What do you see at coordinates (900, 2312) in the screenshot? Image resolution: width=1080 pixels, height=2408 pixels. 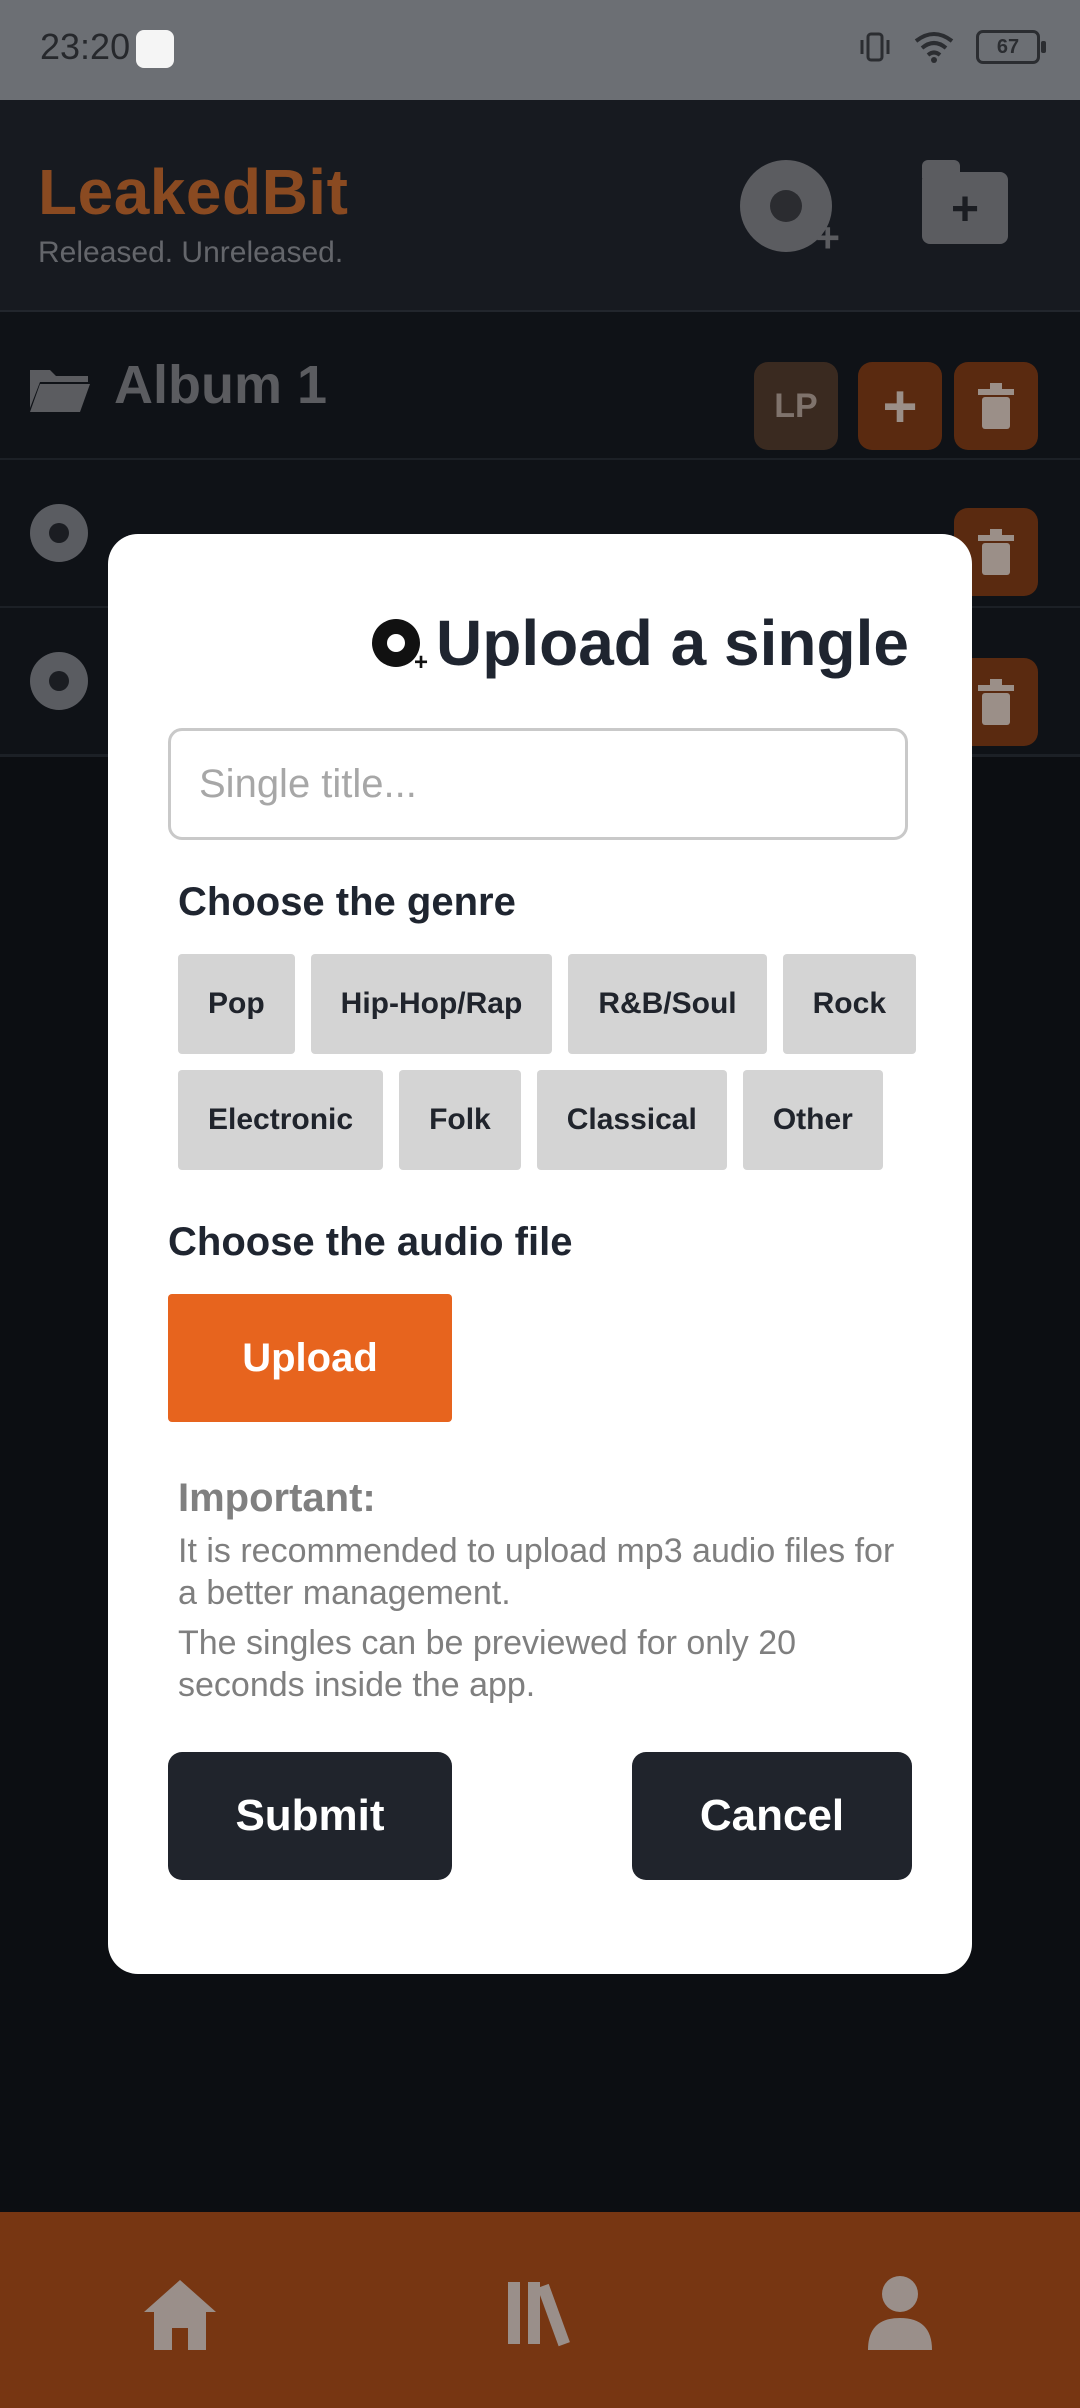 I see `profile-icon` at bounding box center [900, 2312].